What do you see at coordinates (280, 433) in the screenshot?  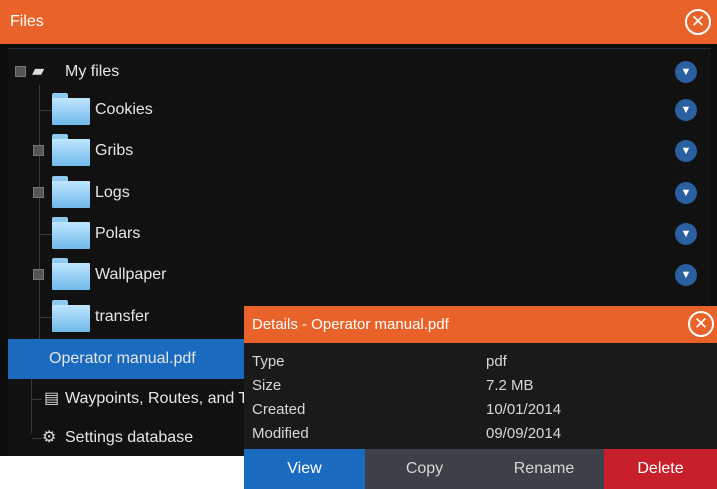 I see `detail-key: Modified` at bounding box center [280, 433].